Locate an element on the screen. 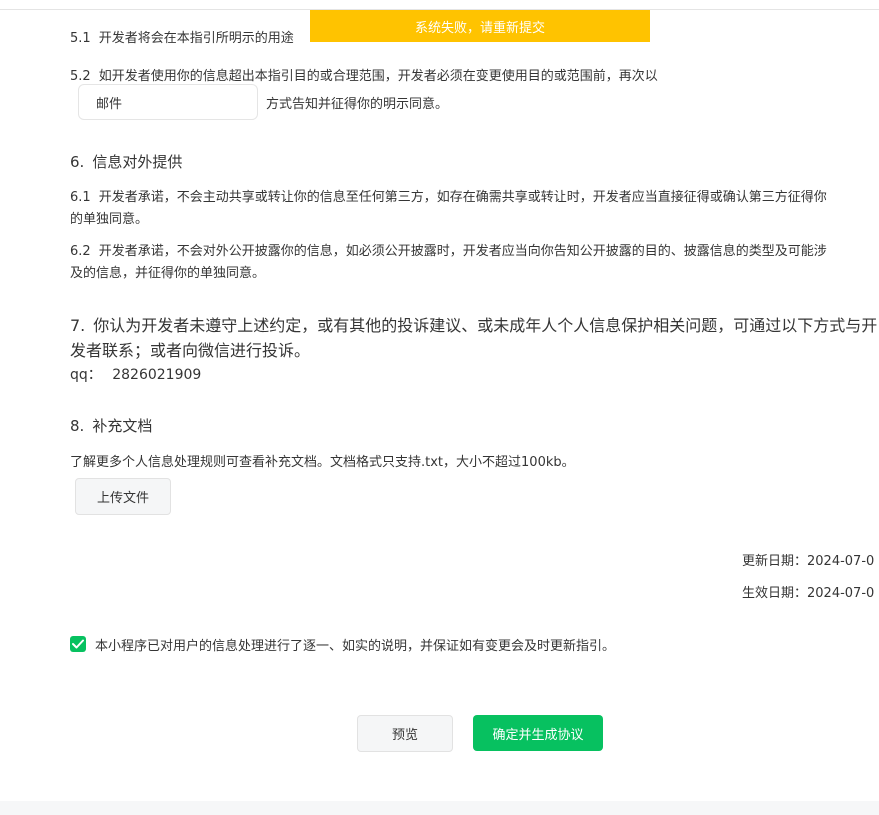 This screenshot has width=879, height=815. section6-item2-line2: 及的信息，并征得你的单独同意。 is located at coordinates (168, 273).